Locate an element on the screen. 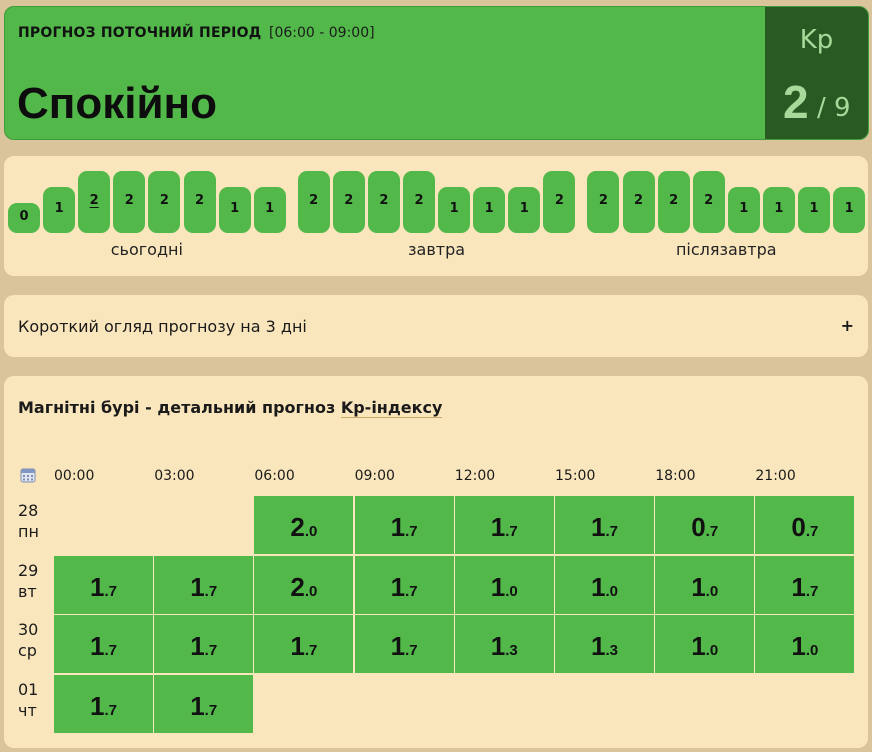 The width and height of the screenshot is (872, 752). day-label: післязавтра is located at coordinates (726, 249).